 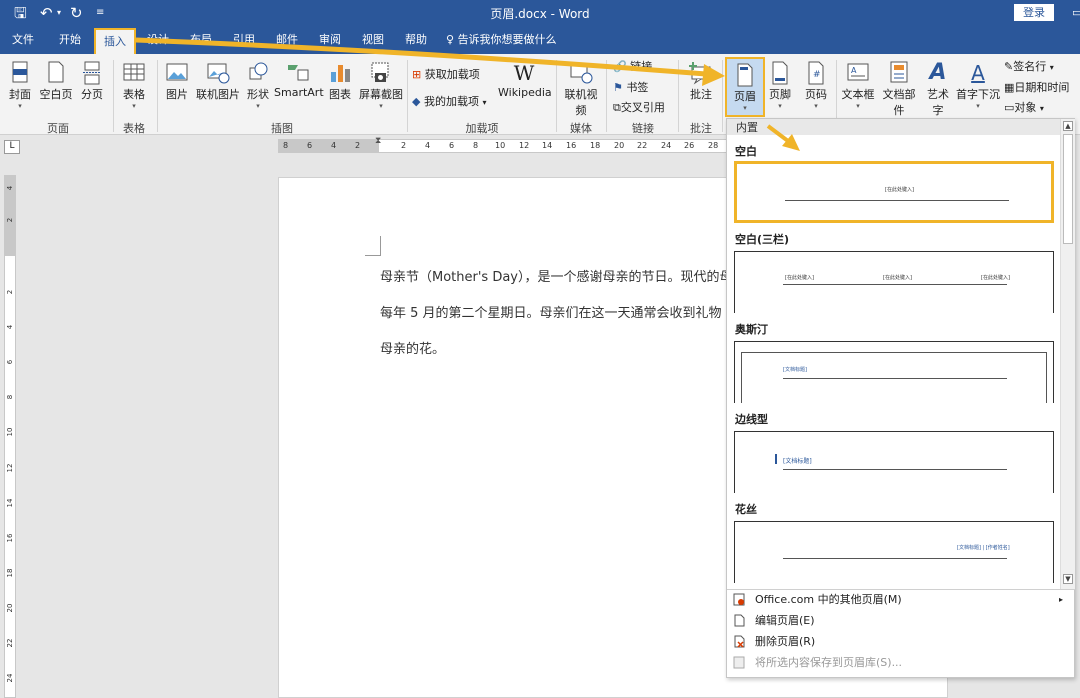 I want to click on tab-mailings: 邮件, so click(x=287, y=42).